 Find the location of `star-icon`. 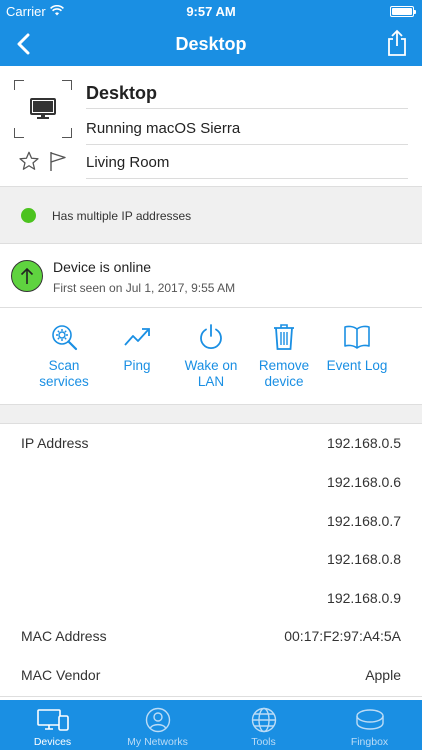

star-icon is located at coordinates (29, 161).